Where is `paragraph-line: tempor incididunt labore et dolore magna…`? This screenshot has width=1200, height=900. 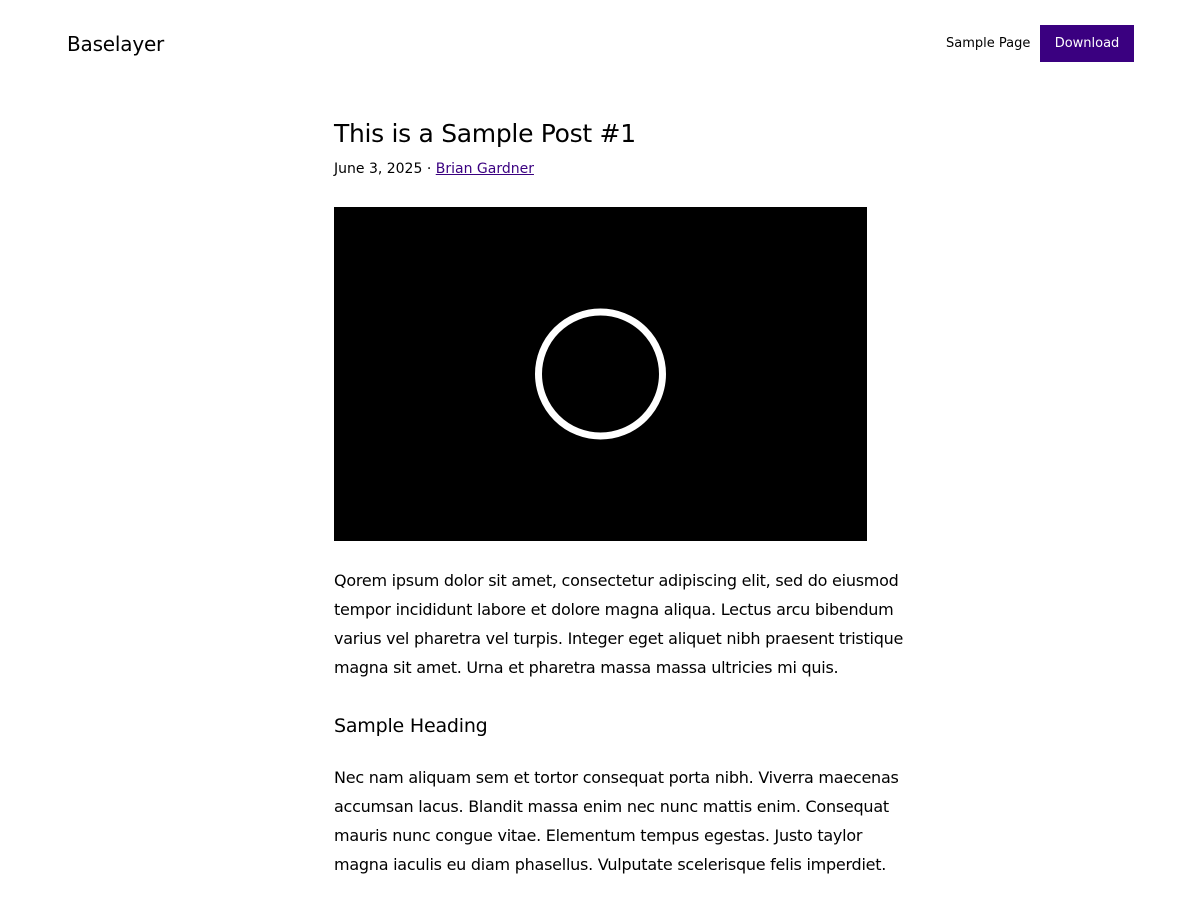
paragraph-line: tempor incididunt labore et dolore magna… is located at coordinates (614, 609).